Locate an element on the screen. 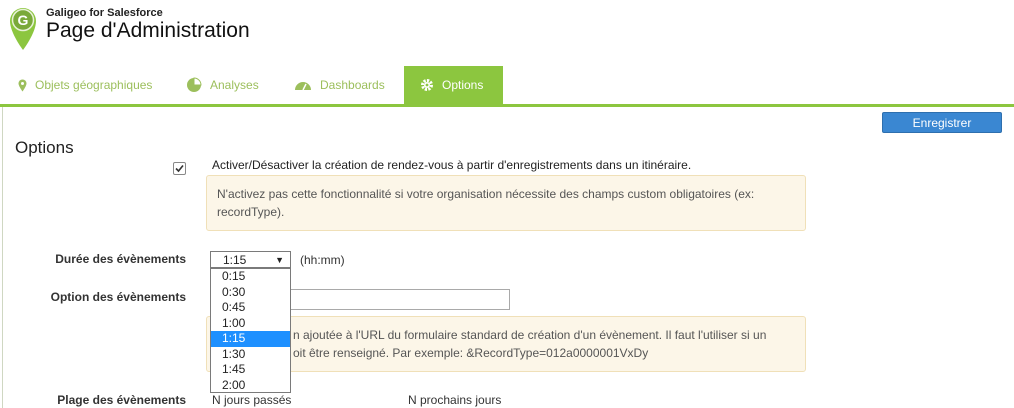  app-name: Galigeo for Salesforce is located at coordinates (104, 13).